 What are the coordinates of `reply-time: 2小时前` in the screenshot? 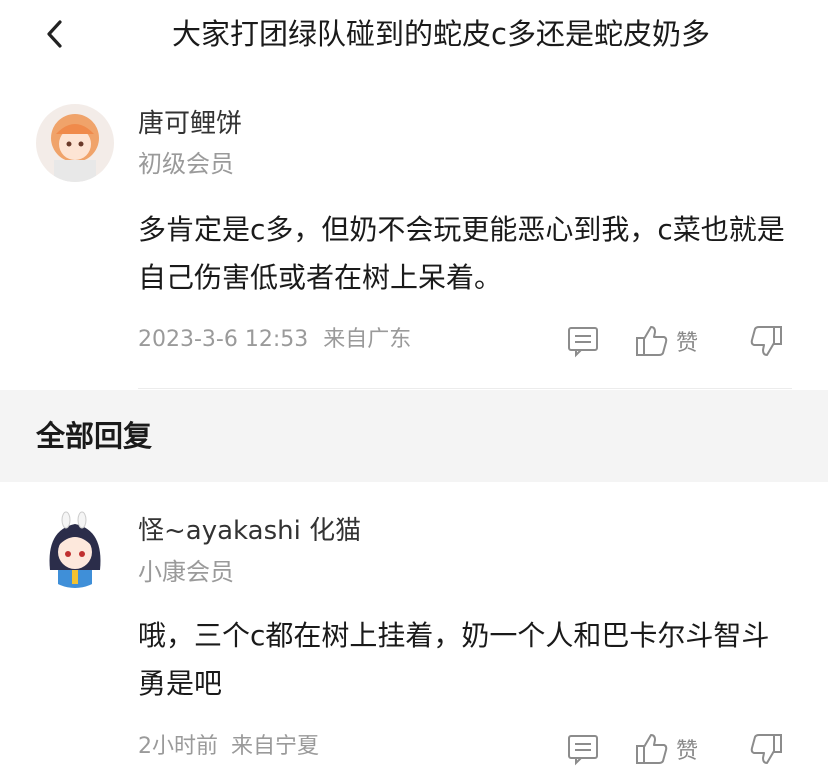 It's located at (178, 746).